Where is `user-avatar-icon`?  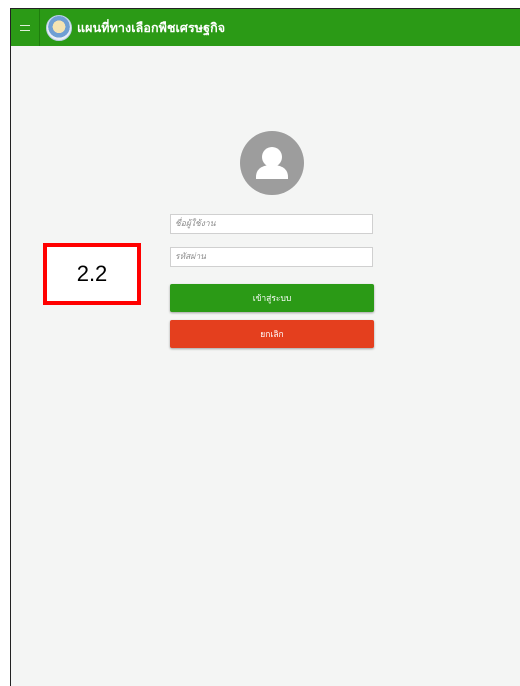 user-avatar-icon is located at coordinates (272, 163).